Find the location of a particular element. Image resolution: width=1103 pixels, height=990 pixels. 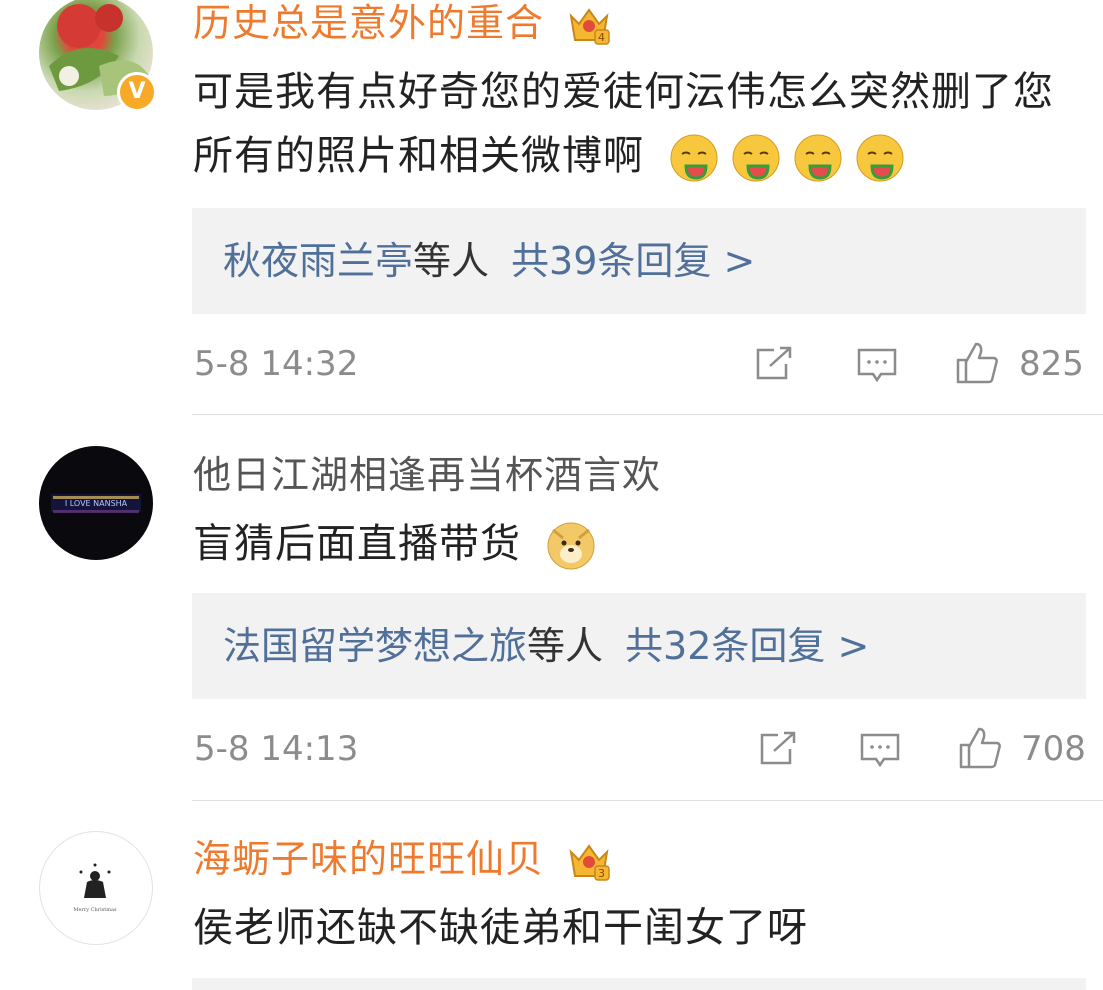

like-count: 708 is located at coordinates (1053, 749).